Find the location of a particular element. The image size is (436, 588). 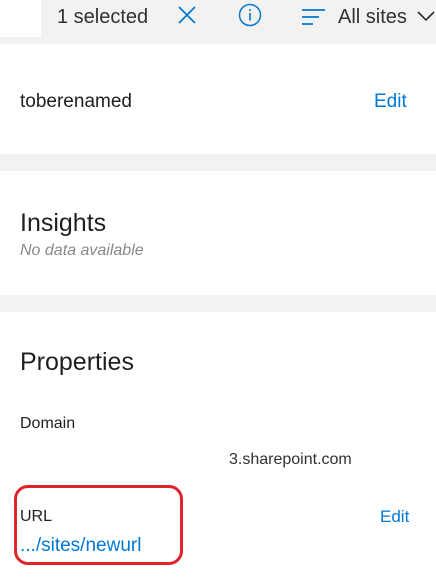

info-button is located at coordinates (250, 16).